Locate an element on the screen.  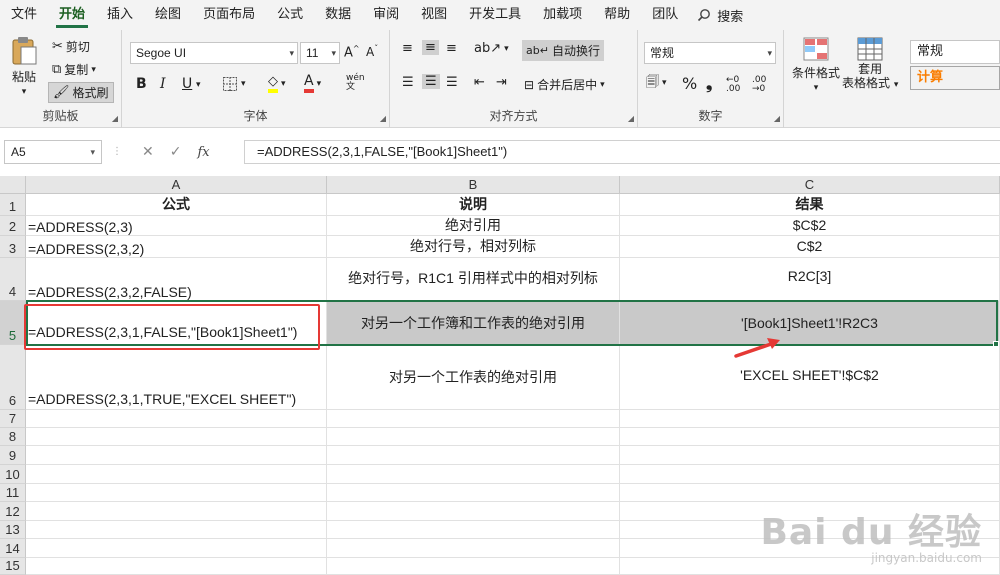
row-header-3: 3 is located at coordinates (13, 247).